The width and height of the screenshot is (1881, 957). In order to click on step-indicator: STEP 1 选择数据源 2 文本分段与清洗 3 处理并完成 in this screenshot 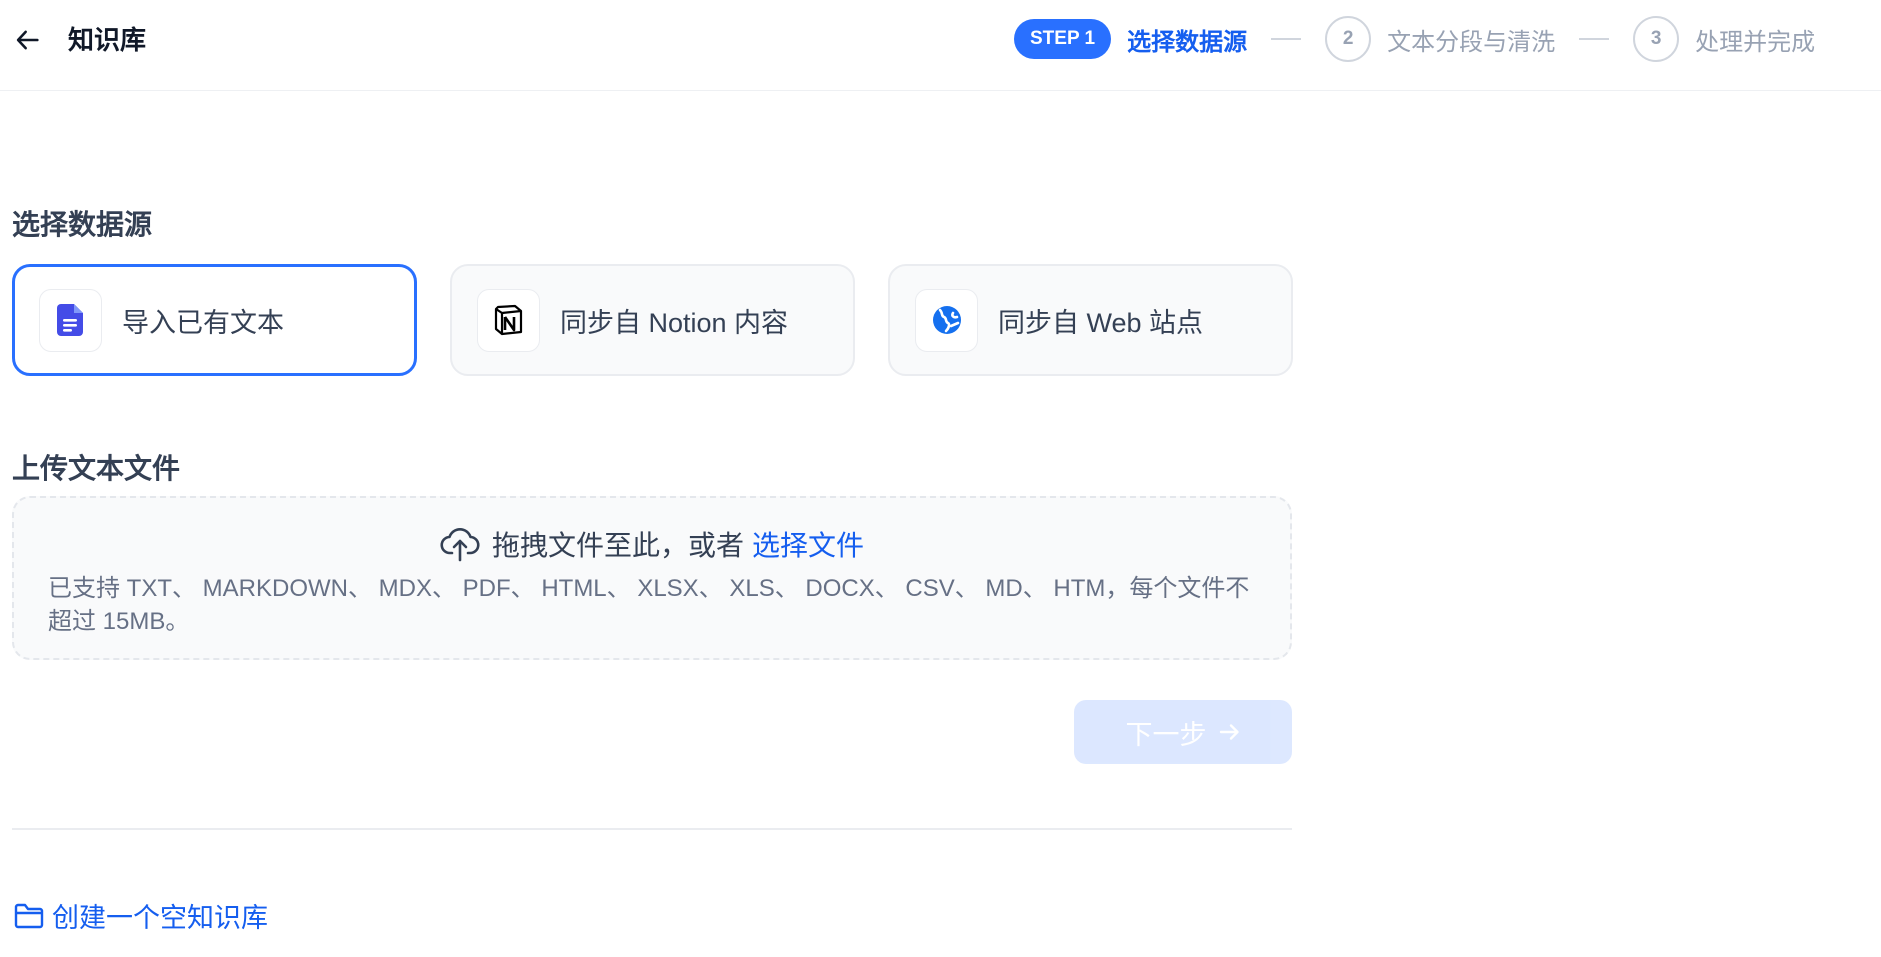, I will do `click(1415, 39)`.